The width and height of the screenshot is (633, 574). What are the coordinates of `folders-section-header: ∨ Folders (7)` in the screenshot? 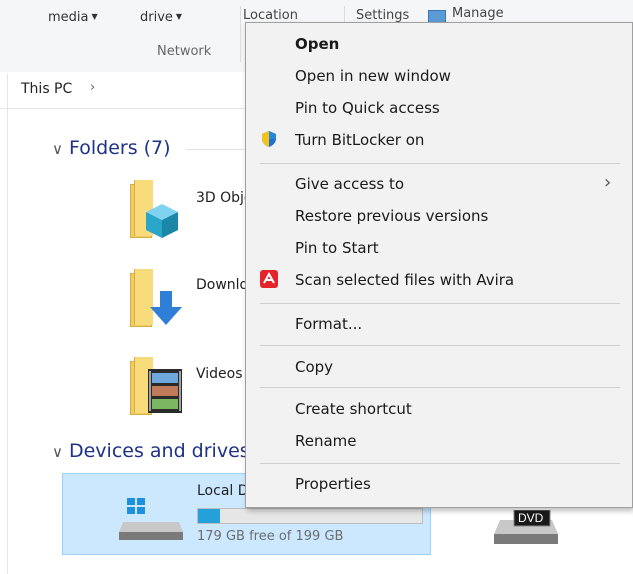 It's located at (111, 148).